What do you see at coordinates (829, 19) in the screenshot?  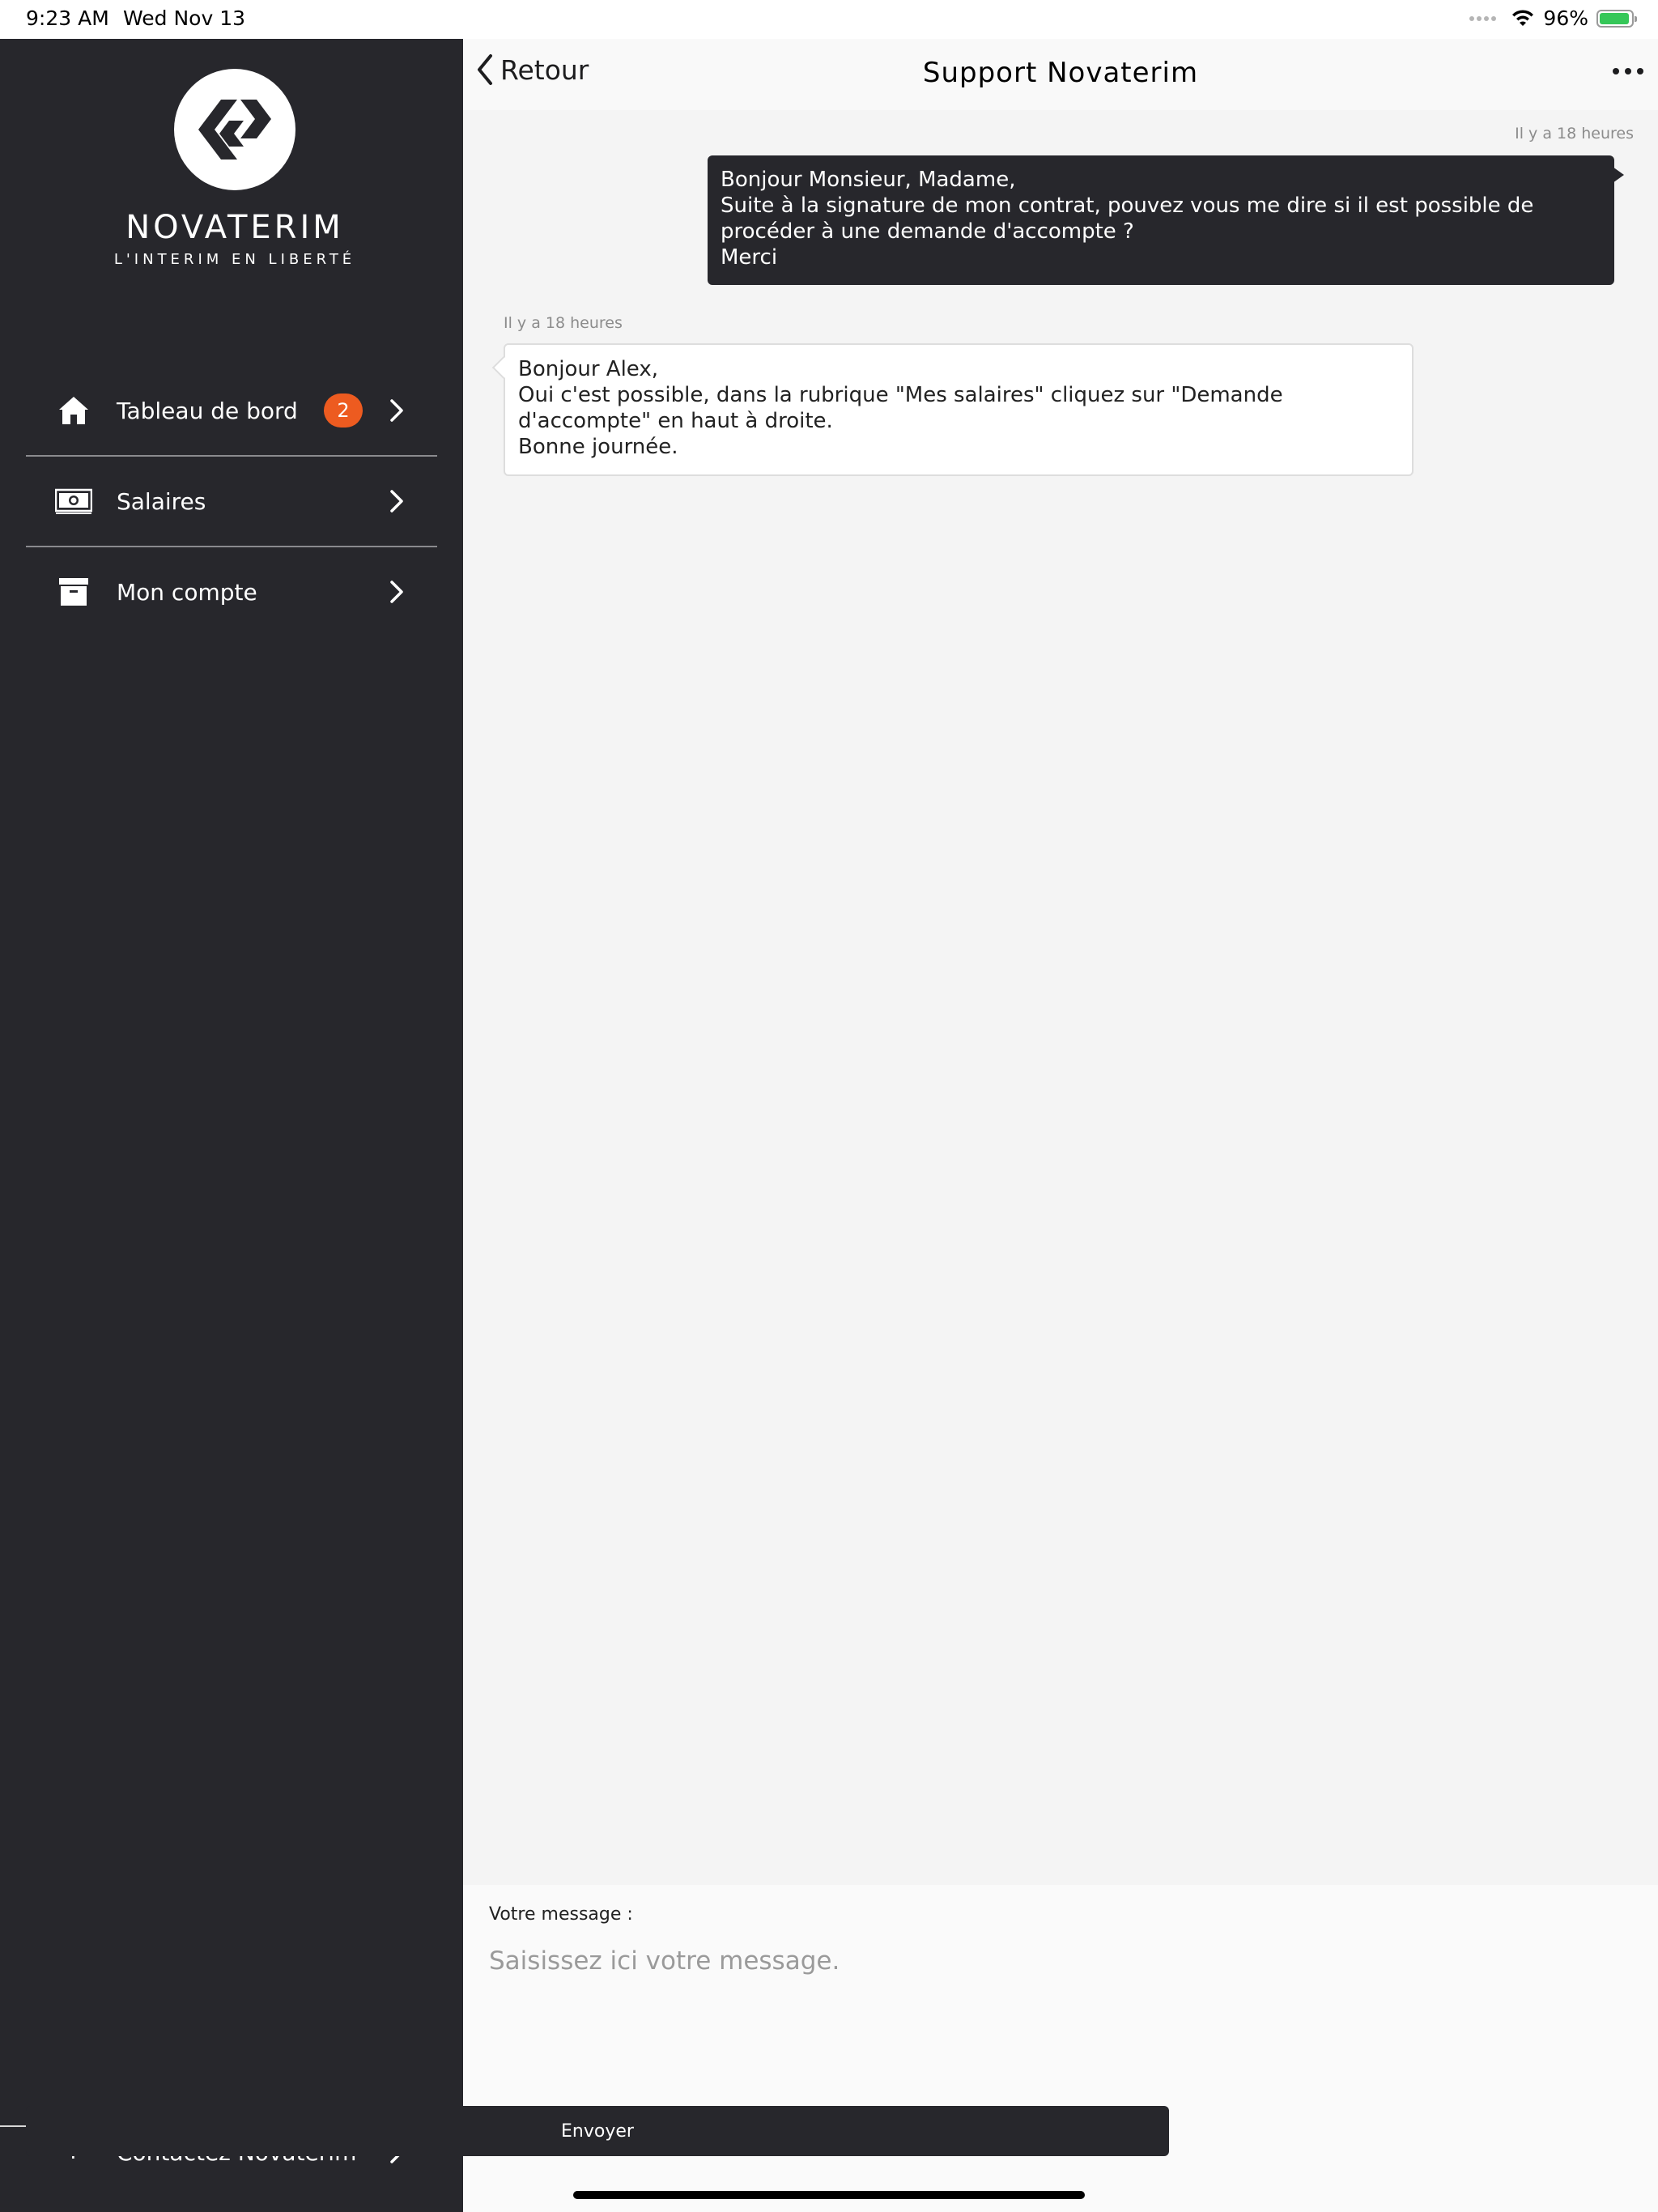 I see `status-bar: 9:23 AM Wed Nov 13 96%` at bounding box center [829, 19].